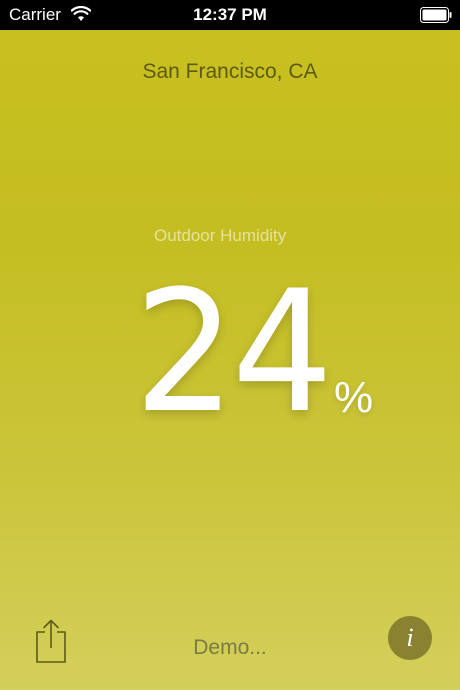 The image size is (460, 690). What do you see at coordinates (233, 352) in the screenshot?
I see `metric-value: 24` at bounding box center [233, 352].